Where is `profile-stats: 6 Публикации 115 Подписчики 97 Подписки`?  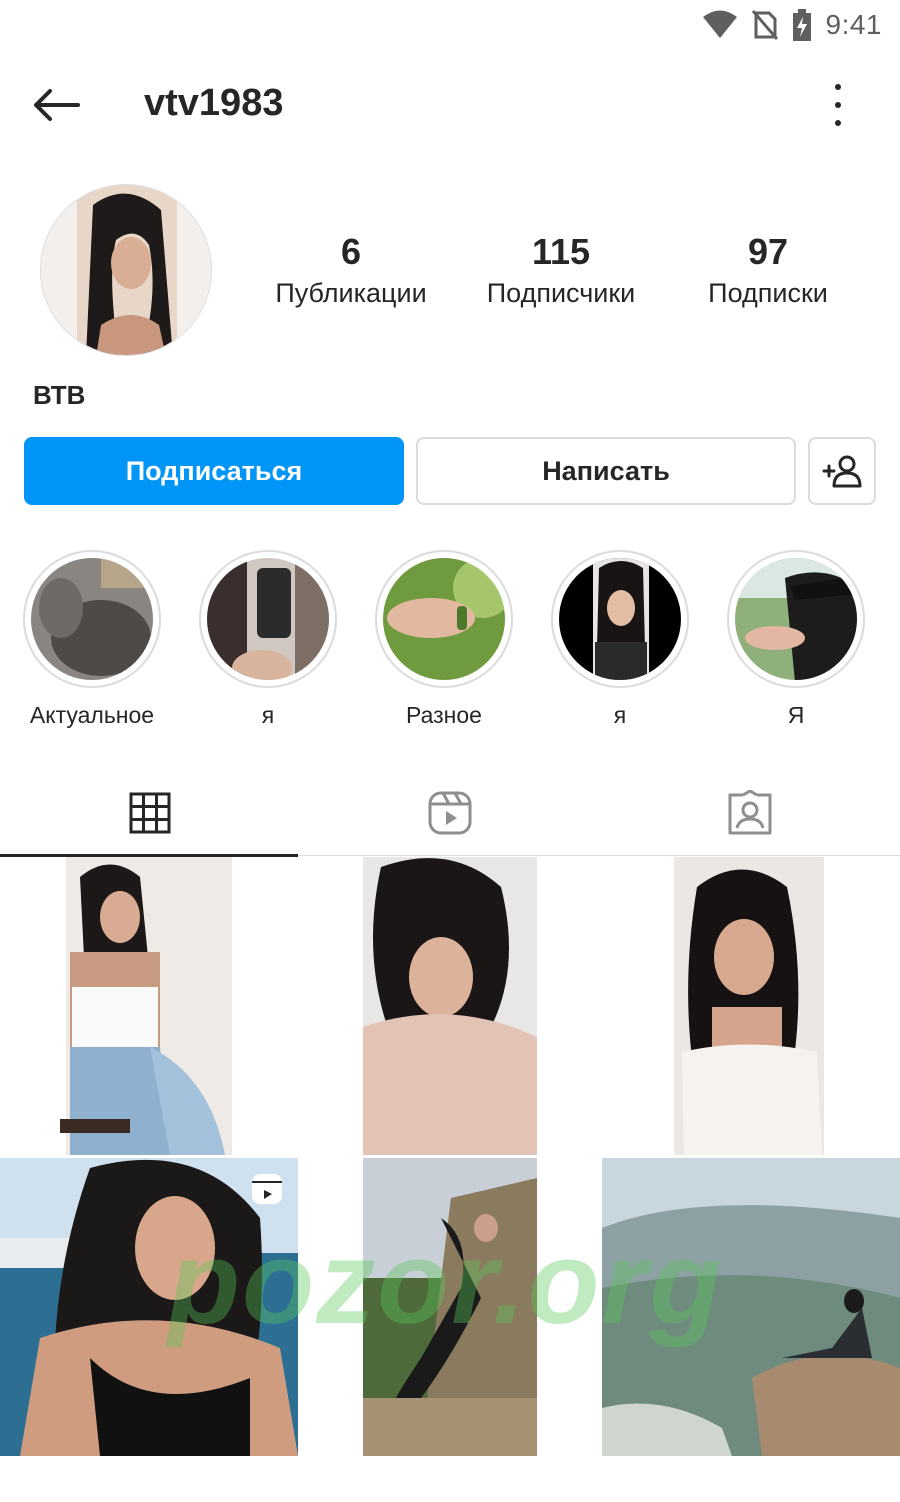
profile-stats: 6 Публикации 115 Подписчики 97 Подписки is located at coordinates (565, 277).